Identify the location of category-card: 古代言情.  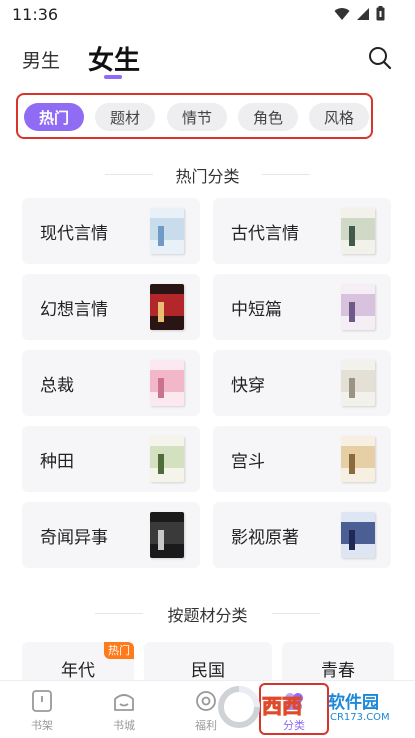
(302, 231).